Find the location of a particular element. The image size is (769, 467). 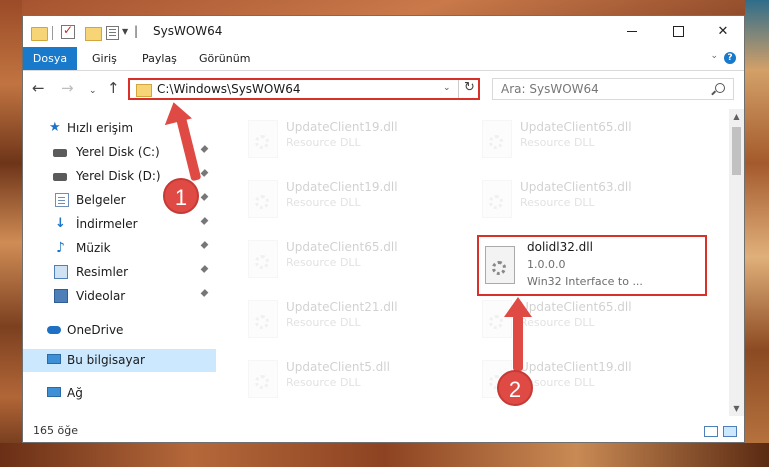

new-folder-icon is located at coordinates (93, 34).